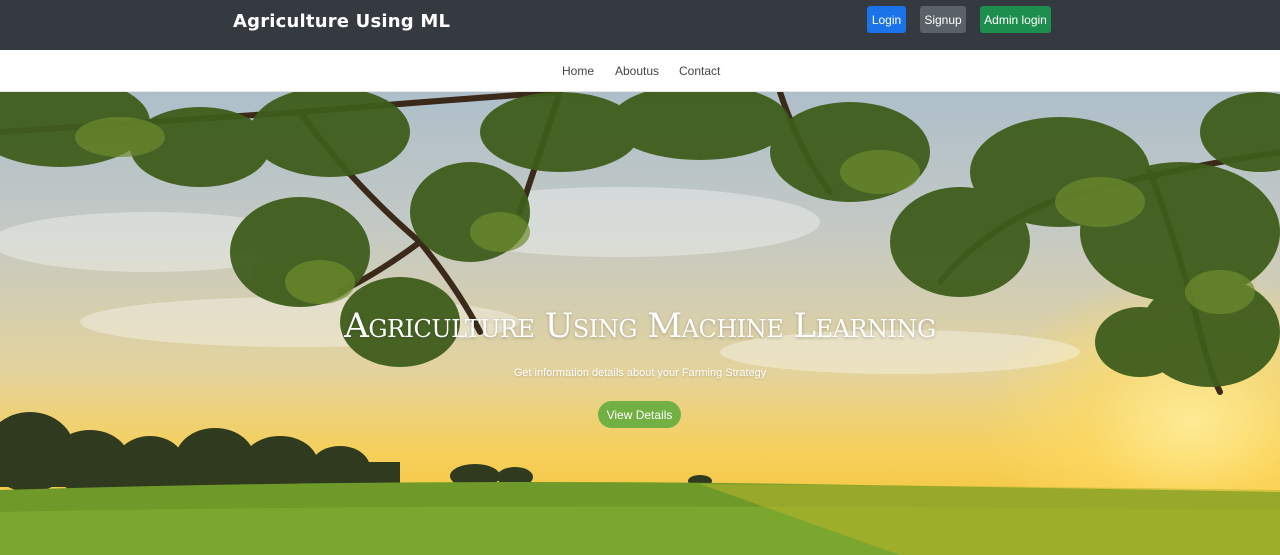 This screenshot has height=555, width=1280. What do you see at coordinates (1015, 19) in the screenshot?
I see `admin-login-button: Admin login` at bounding box center [1015, 19].